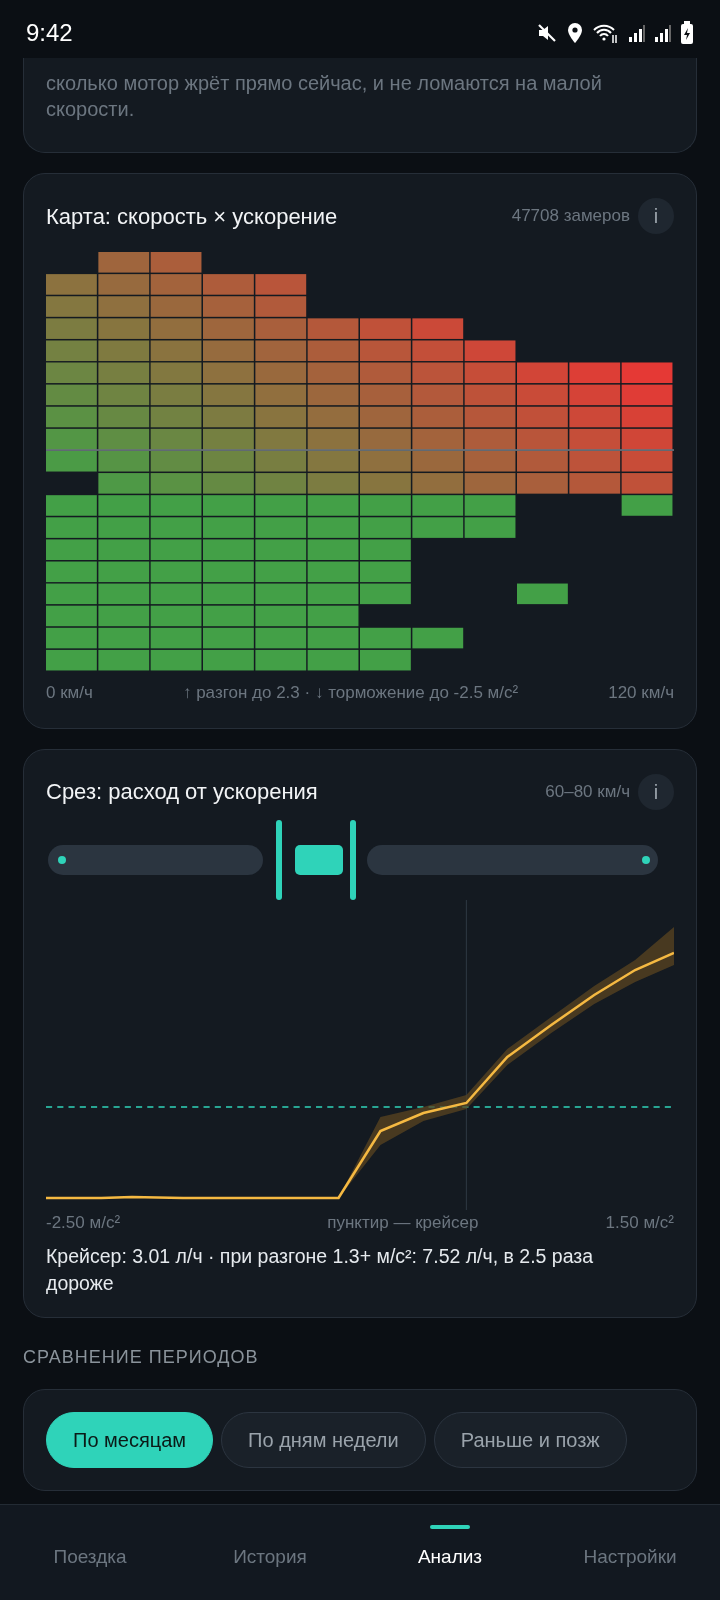  What do you see at coordinates (360, 105) in the screenshot?
I see `intro-text: сколько мотор жрёт прямо сейчас, и не ломаются на малой скорости.` at bounding box center [360, 105].